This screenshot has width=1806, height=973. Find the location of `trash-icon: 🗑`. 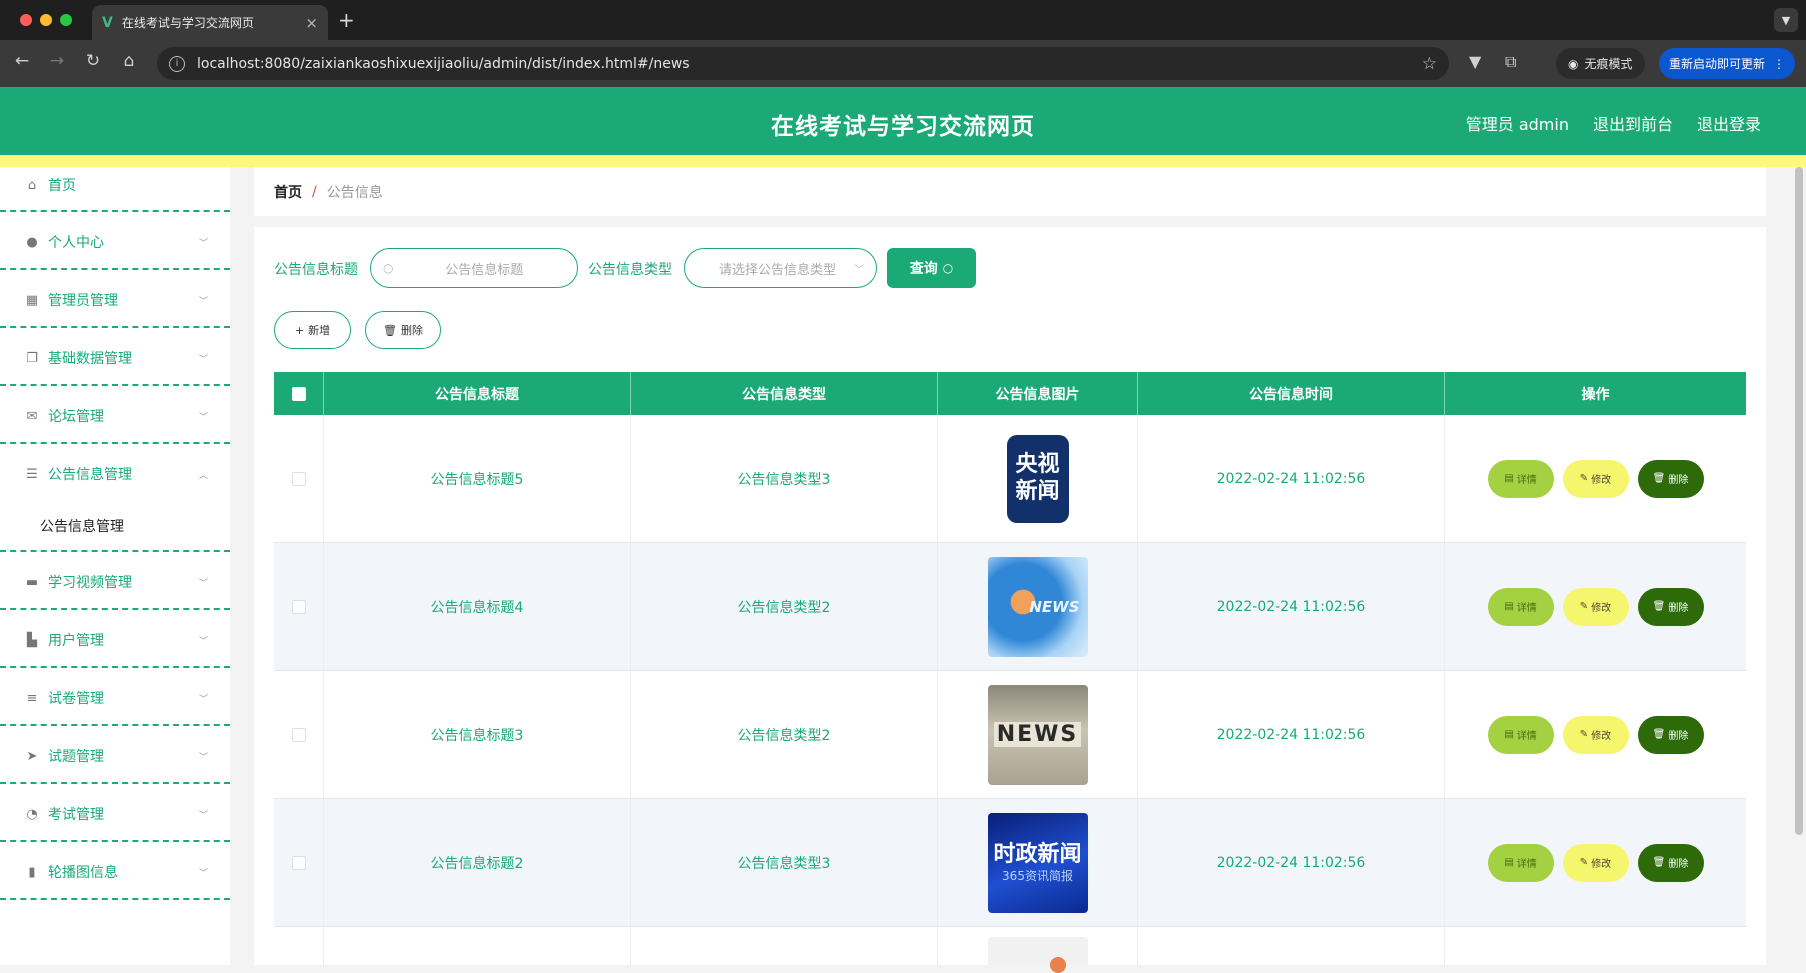

trash-icon: 🗑 is located at coordinates (1659, 734).